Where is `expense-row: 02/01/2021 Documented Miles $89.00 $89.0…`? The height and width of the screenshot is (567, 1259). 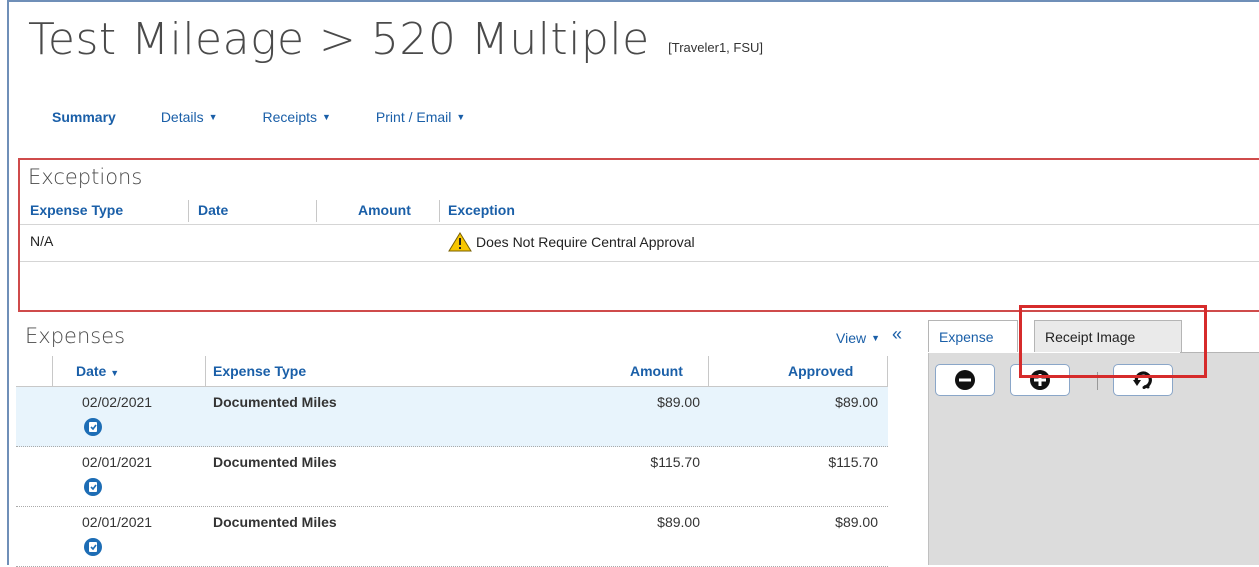 expense-row: 02/01/2021 Documented Miles $89.00 $89.0… is located at coordinates (452, 537).